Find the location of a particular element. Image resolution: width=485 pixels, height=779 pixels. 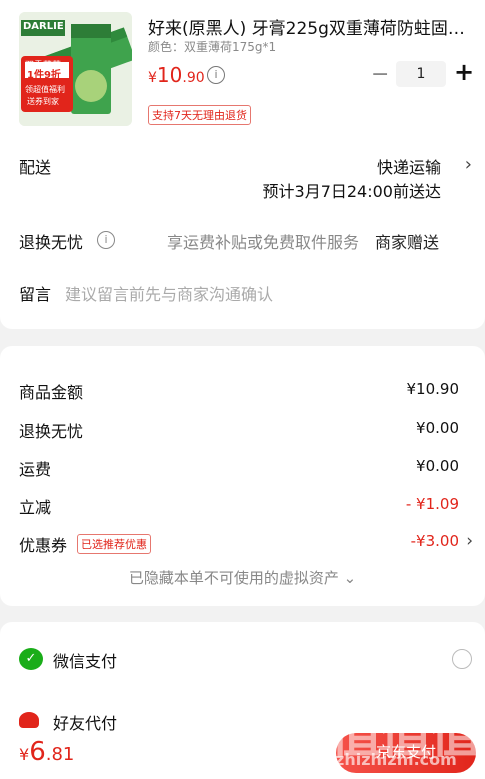

product-thumbnail: DARLIE 双重薄荷 1件9折 领超值福利 送券到家 is located at coordinates (75, 69).